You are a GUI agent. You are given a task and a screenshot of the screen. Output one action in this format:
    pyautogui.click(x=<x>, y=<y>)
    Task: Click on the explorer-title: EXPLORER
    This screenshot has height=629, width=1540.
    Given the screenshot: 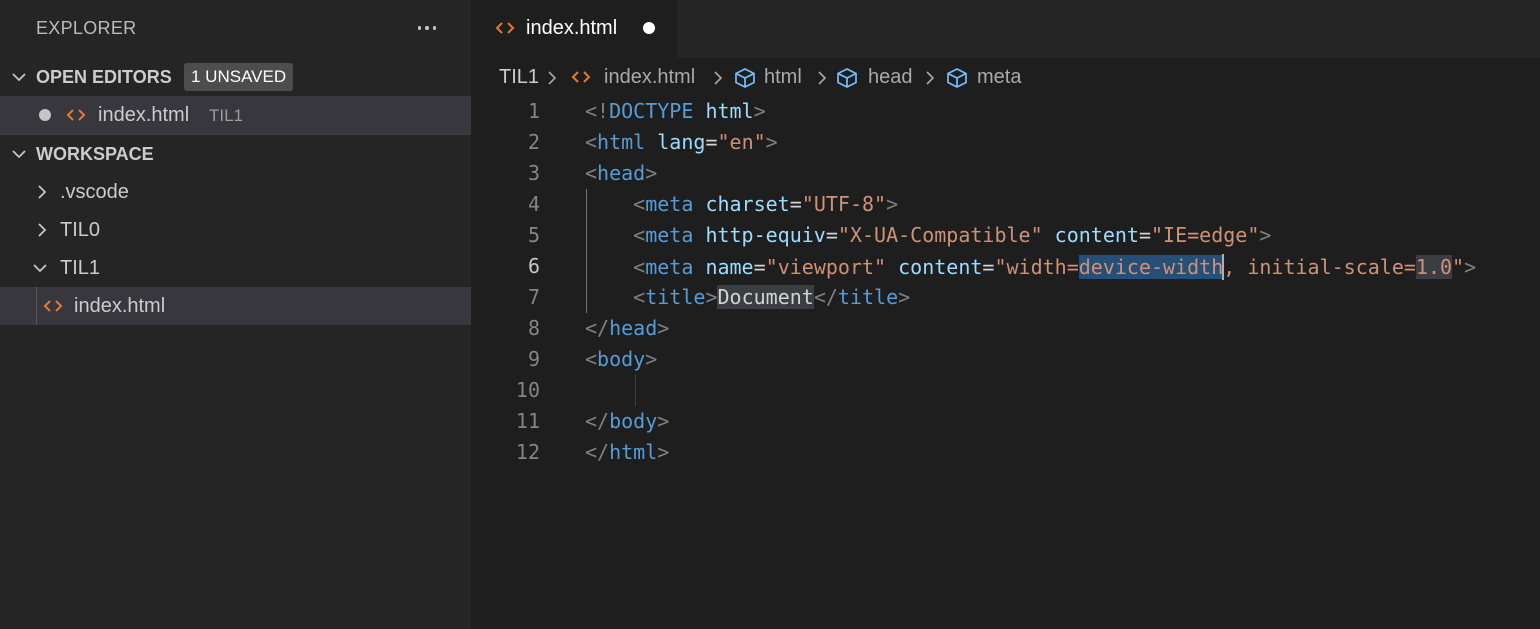 What is the action you would take?
    pyautogui.click(x=86, y=28)
    